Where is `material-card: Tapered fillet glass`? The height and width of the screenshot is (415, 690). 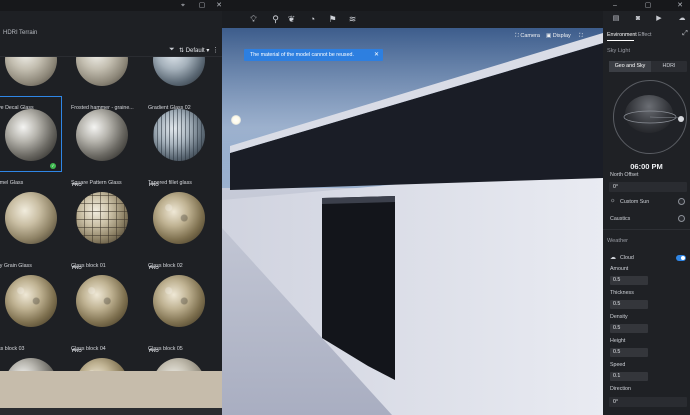 material-card: Tapered fillet glass is located at coordinates (183, 141).